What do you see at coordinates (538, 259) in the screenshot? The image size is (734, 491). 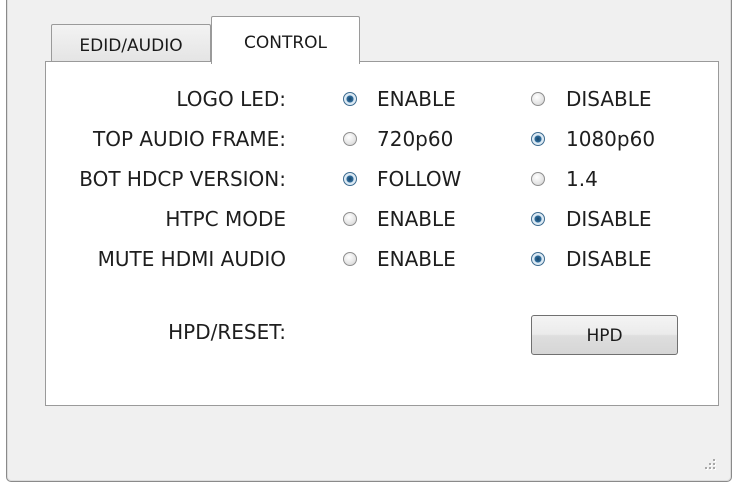 I see `mute-hdmi-audio-disable-radio` at bounding box center [538, 259].